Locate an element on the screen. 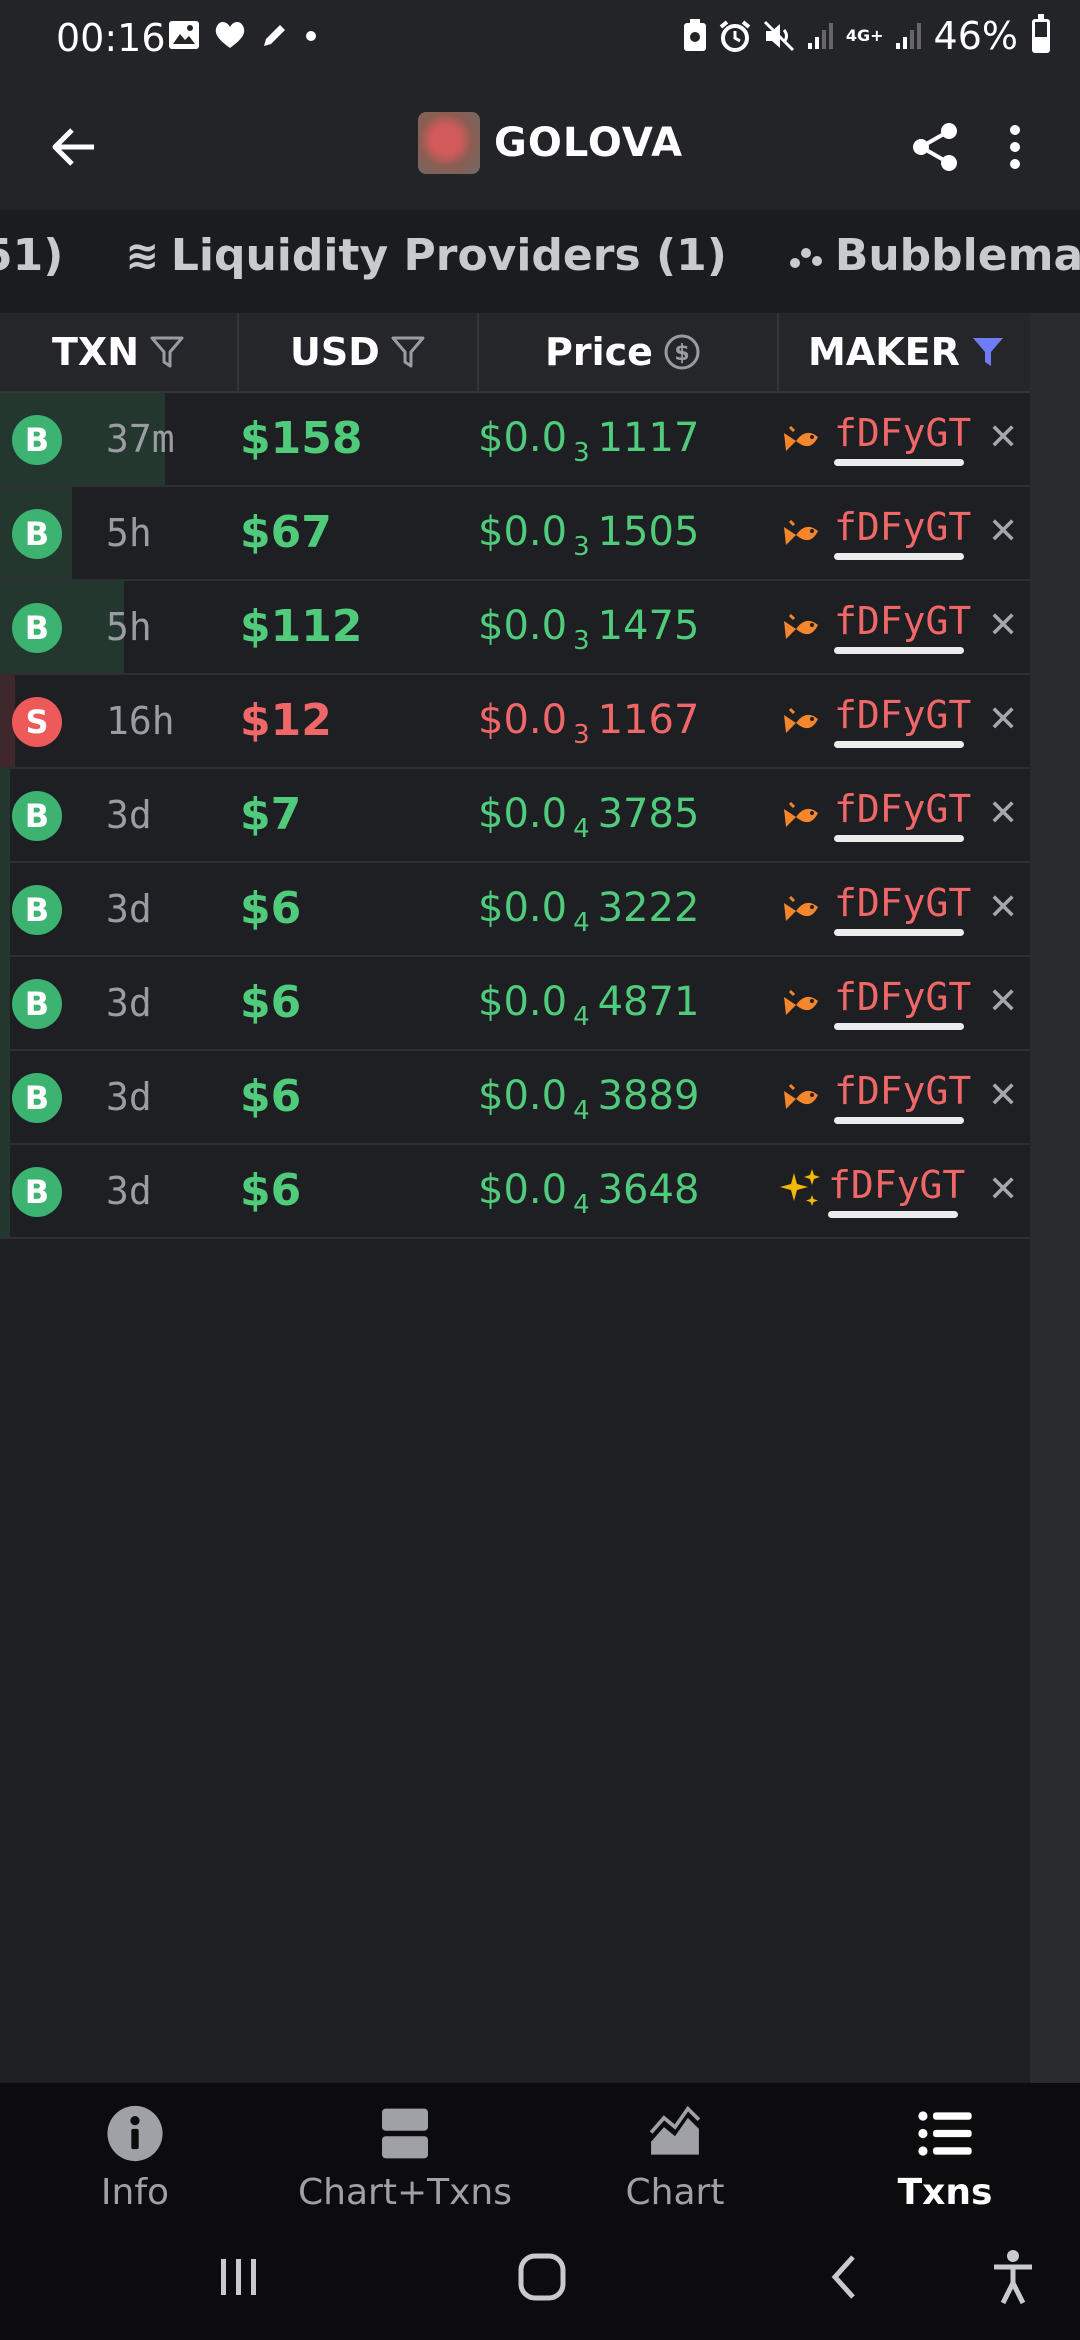  dot-icon is located at coordinates (311, 36).